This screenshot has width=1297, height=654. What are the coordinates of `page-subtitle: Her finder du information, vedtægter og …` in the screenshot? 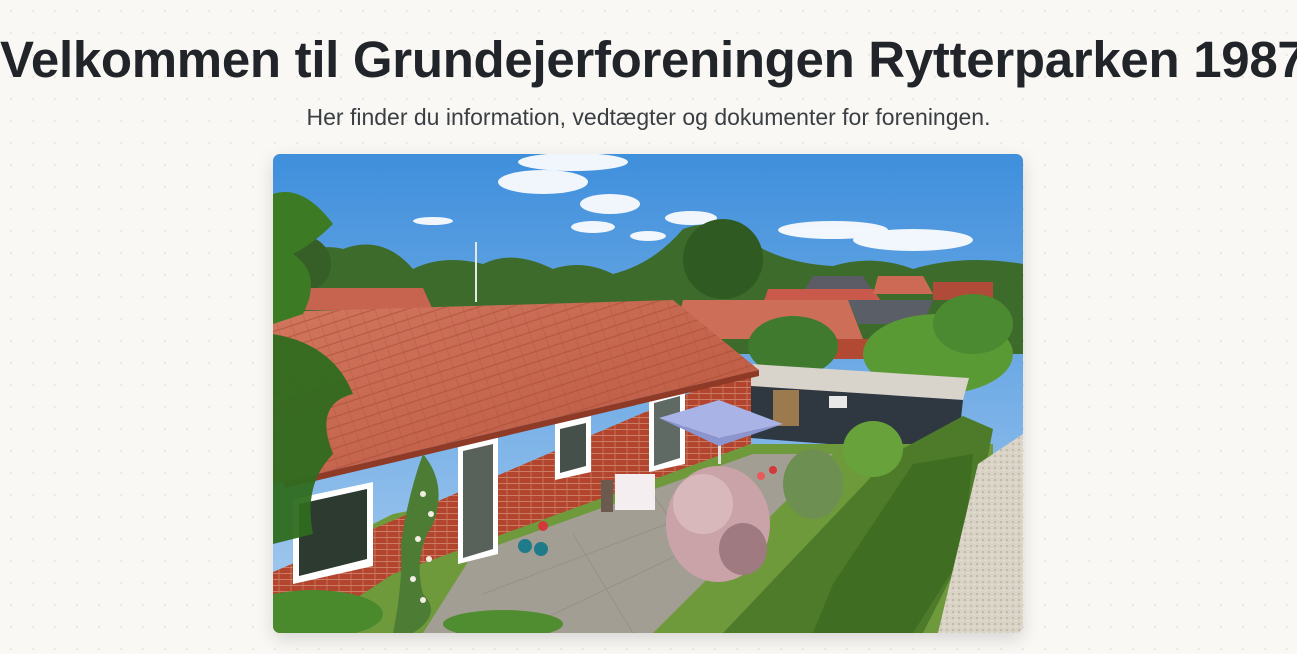 It's located at (648, 117).